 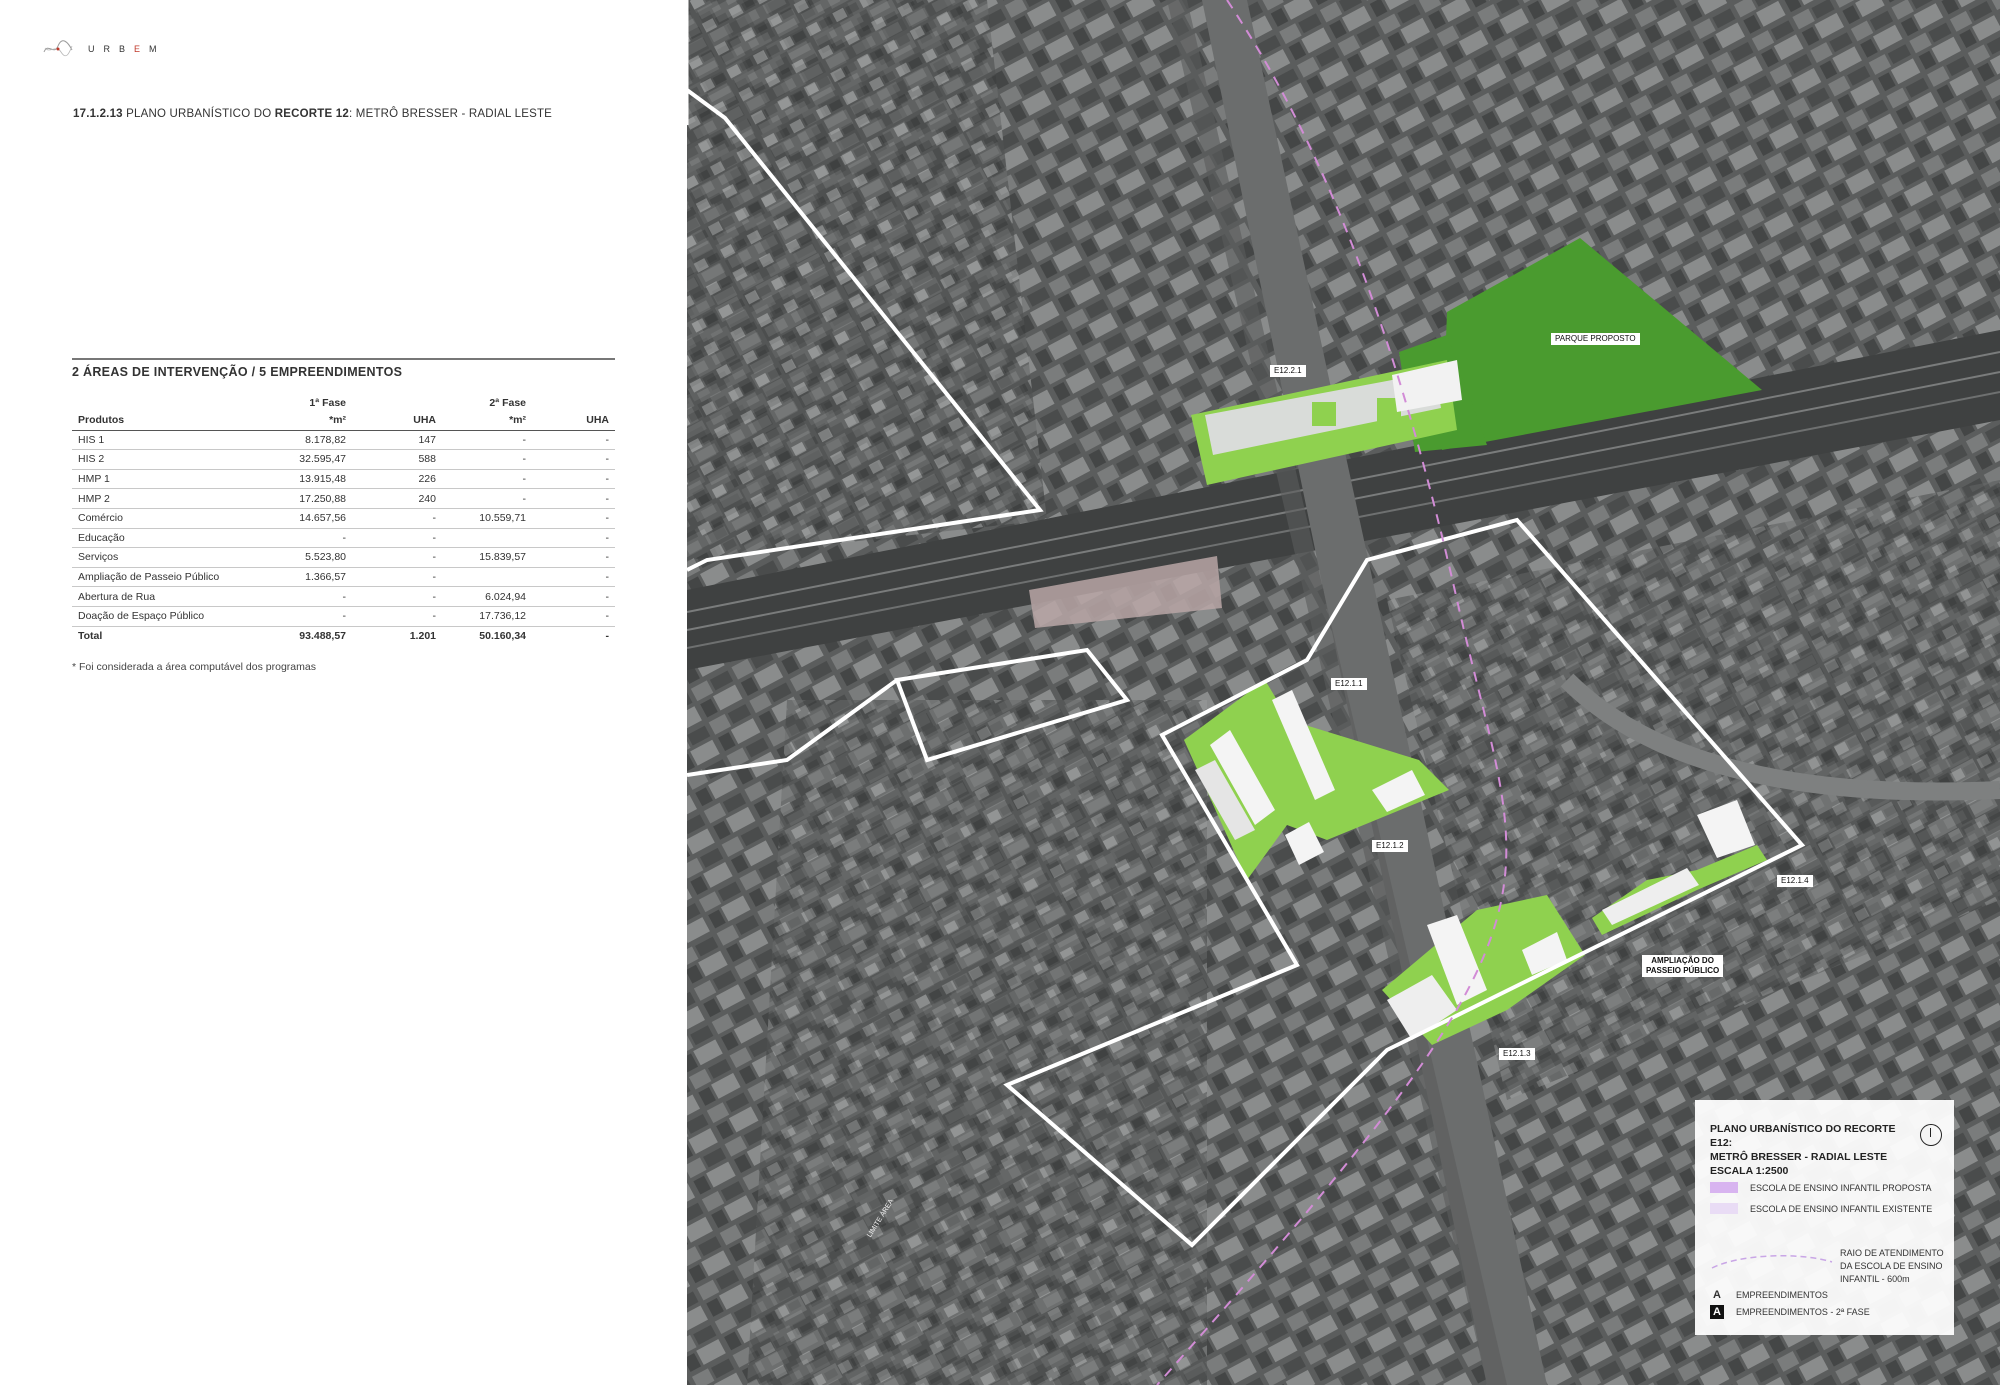 What do you see at coordinates (152, 479) in the screenshot?
I see `table-cell: HMP 1` at bounding box center [152, 479].